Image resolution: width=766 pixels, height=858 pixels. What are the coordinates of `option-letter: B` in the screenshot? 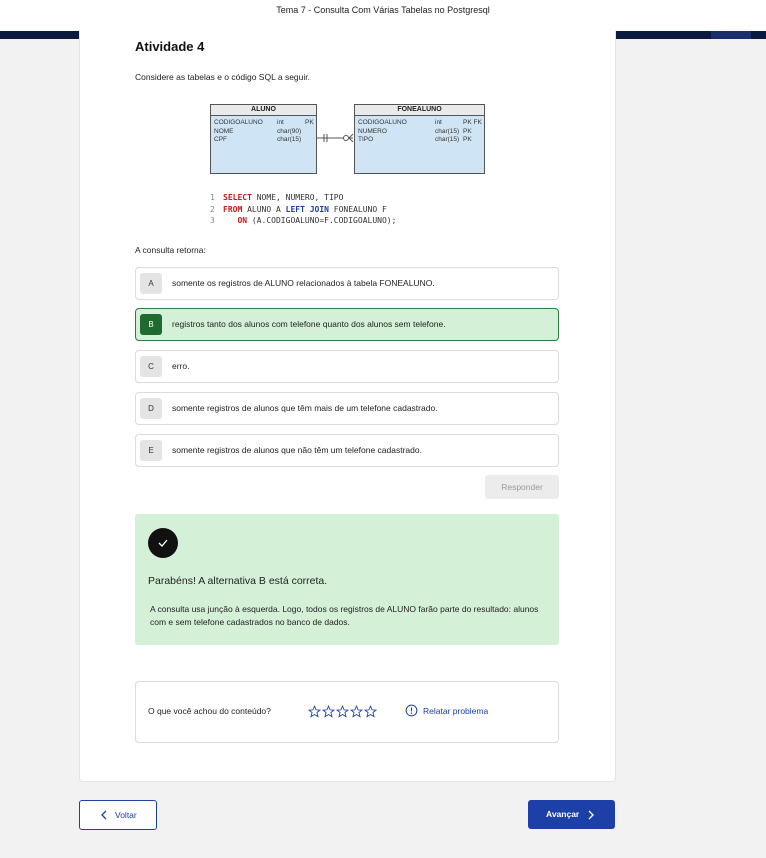 It's located at (151, 324).